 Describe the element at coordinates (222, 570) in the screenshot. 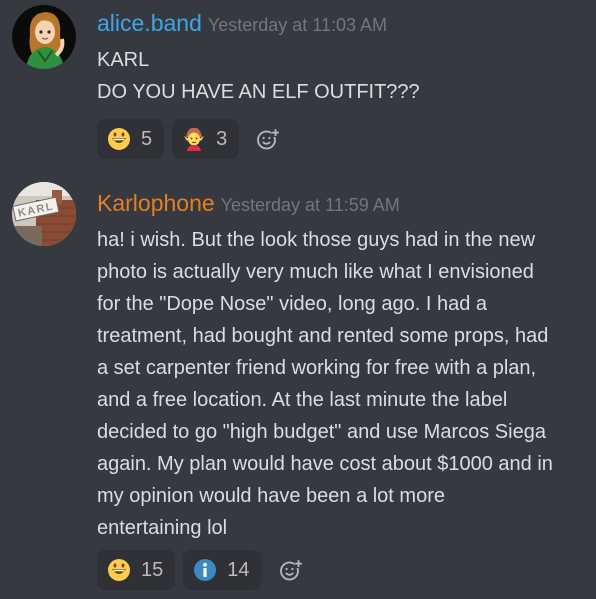

I see `reaction-information: 14` at that location.